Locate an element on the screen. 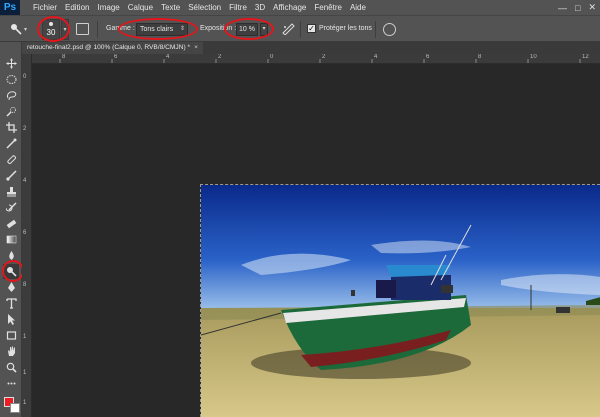  highlight-brush-size is located at coordinates (53, 29).